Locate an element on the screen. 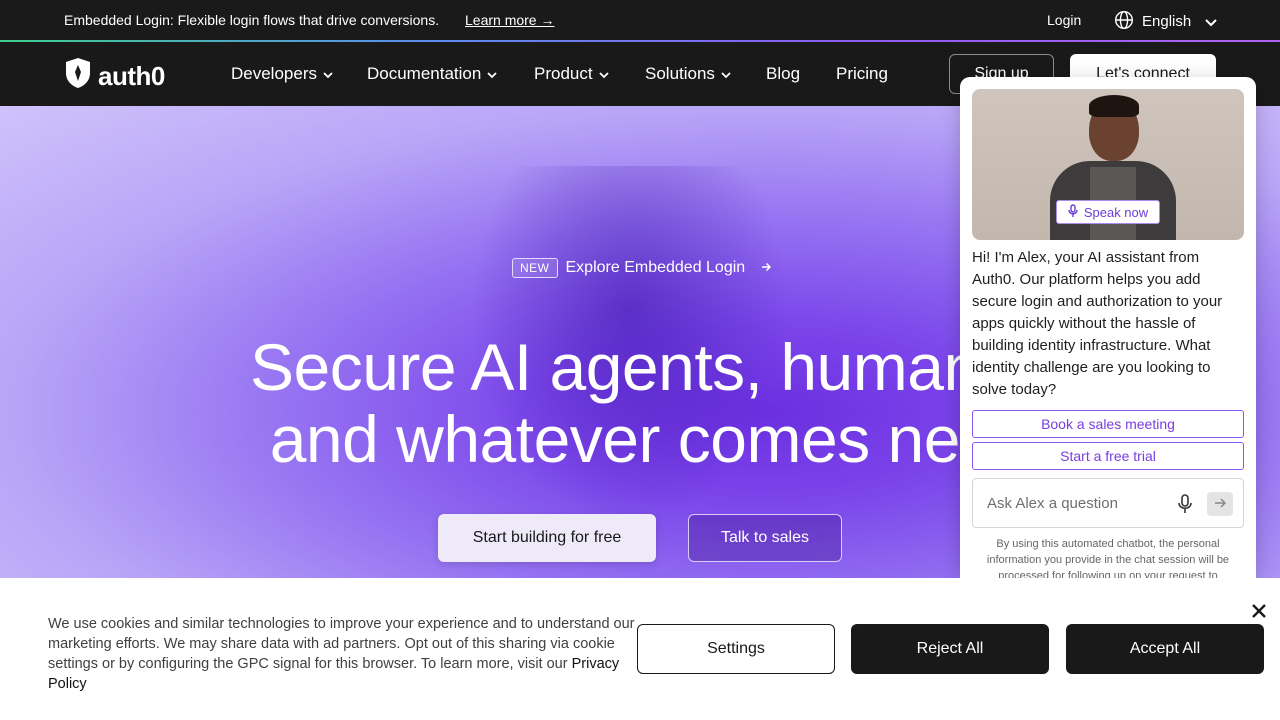  start-building-button: Start building for free is located at coordinates (547, 538).